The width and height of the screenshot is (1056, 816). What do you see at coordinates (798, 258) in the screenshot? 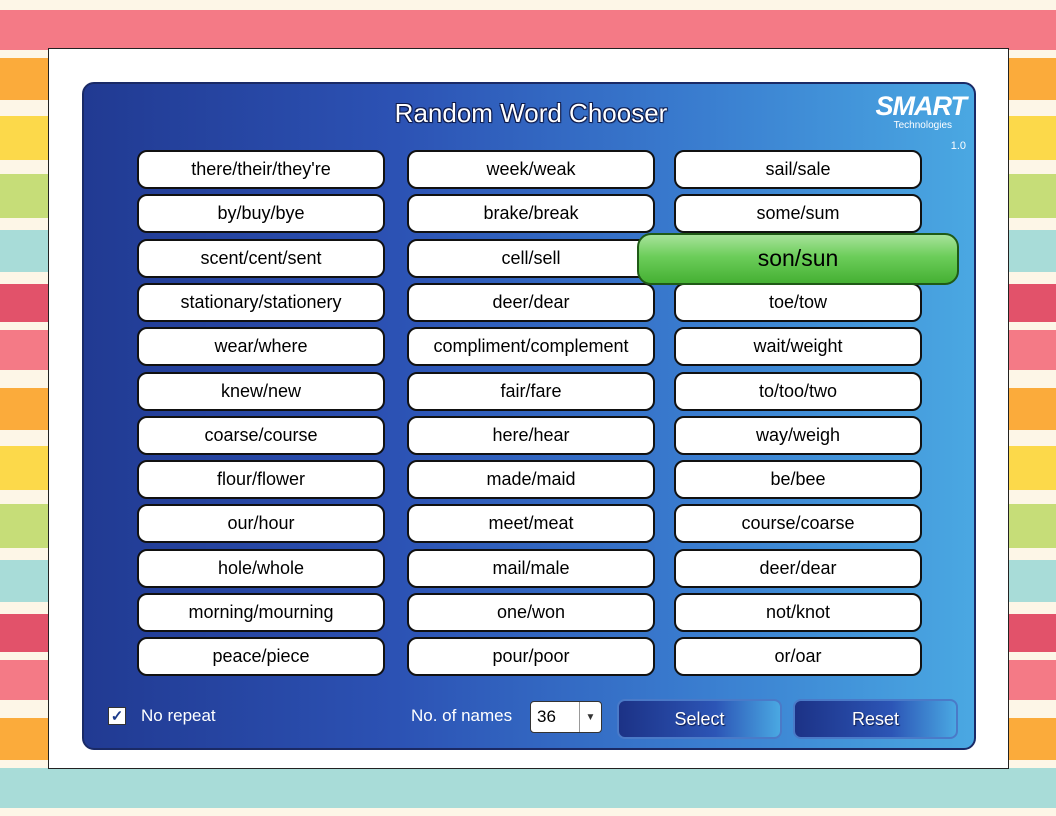
I see `selected-word-button: son/sun` at bounding box center [798, 258].